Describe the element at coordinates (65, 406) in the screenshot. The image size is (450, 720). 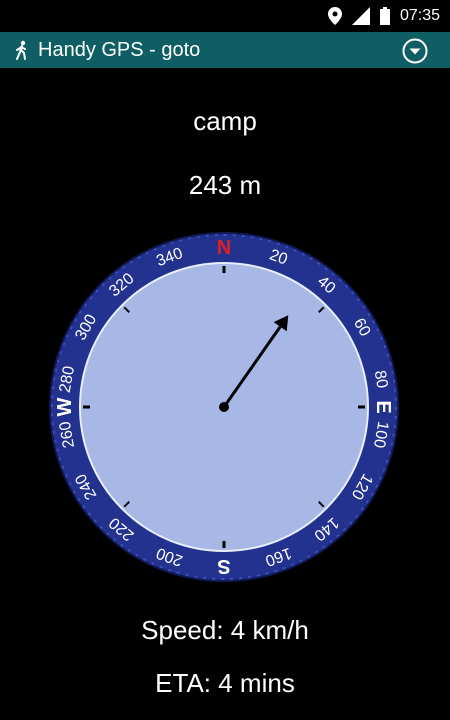
I see `compass-label-W: W` at that location.